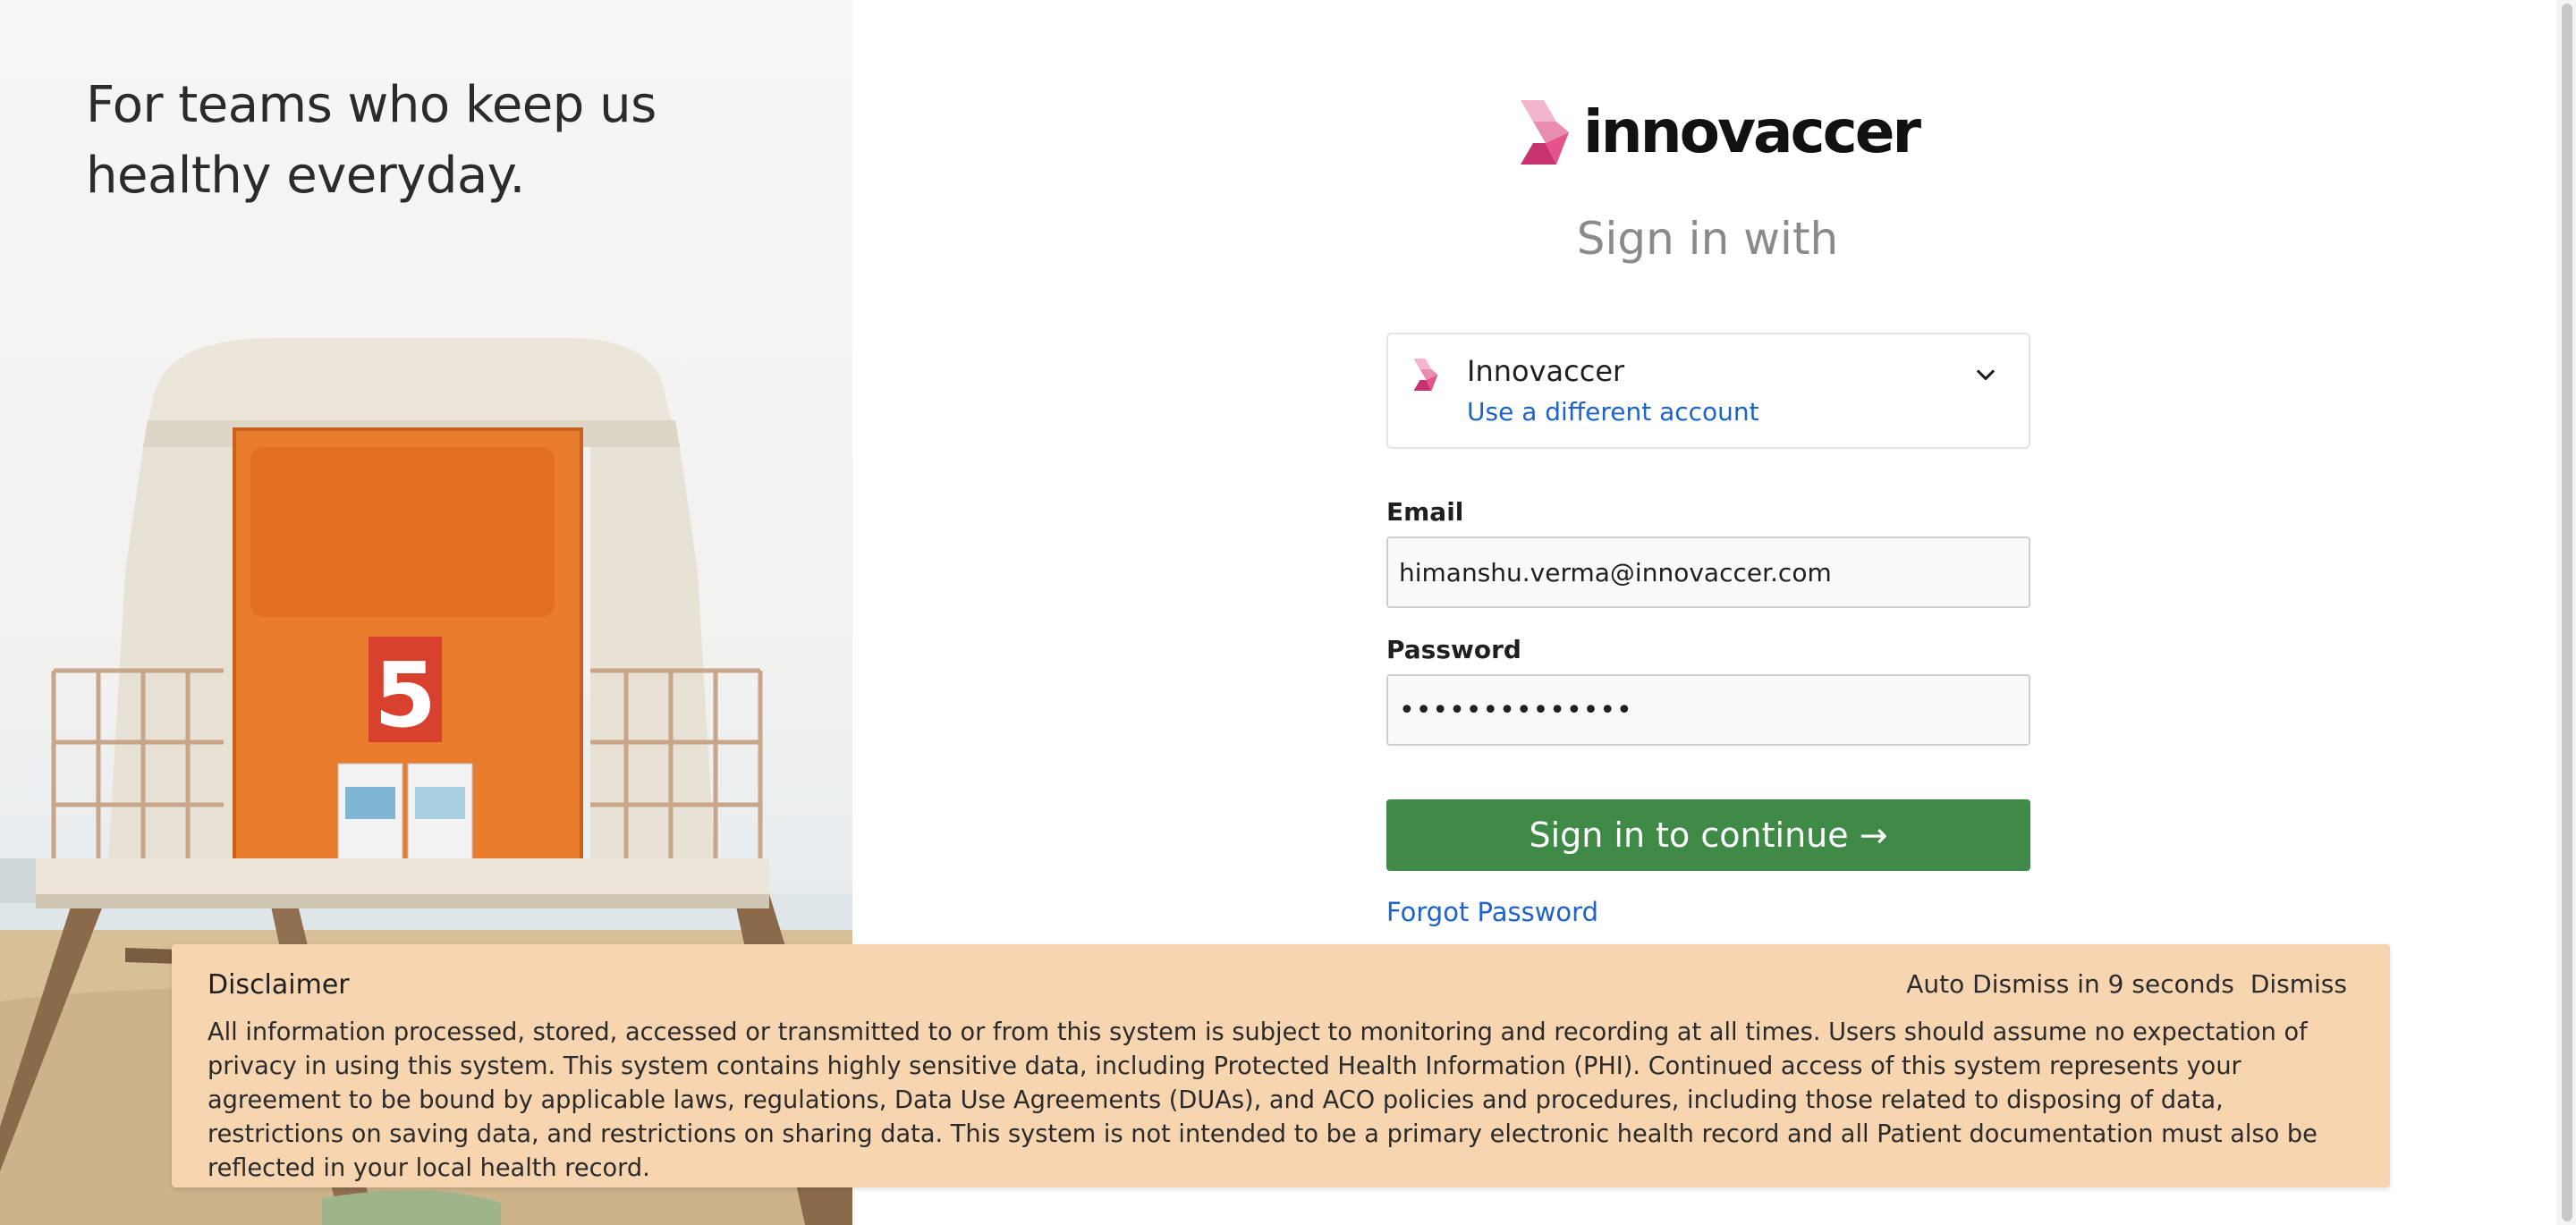  I want to click on tower-number: 5, so click(405, 695).